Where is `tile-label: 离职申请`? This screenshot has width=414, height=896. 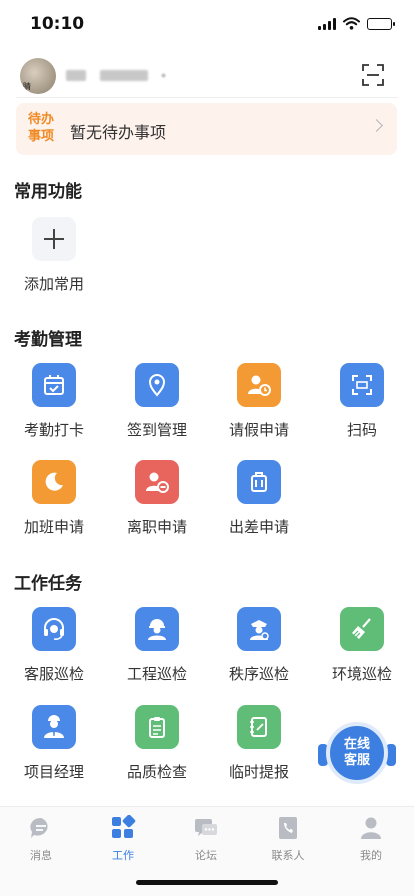
tile-label: 离职申请 is located at coordinates (156, 527).